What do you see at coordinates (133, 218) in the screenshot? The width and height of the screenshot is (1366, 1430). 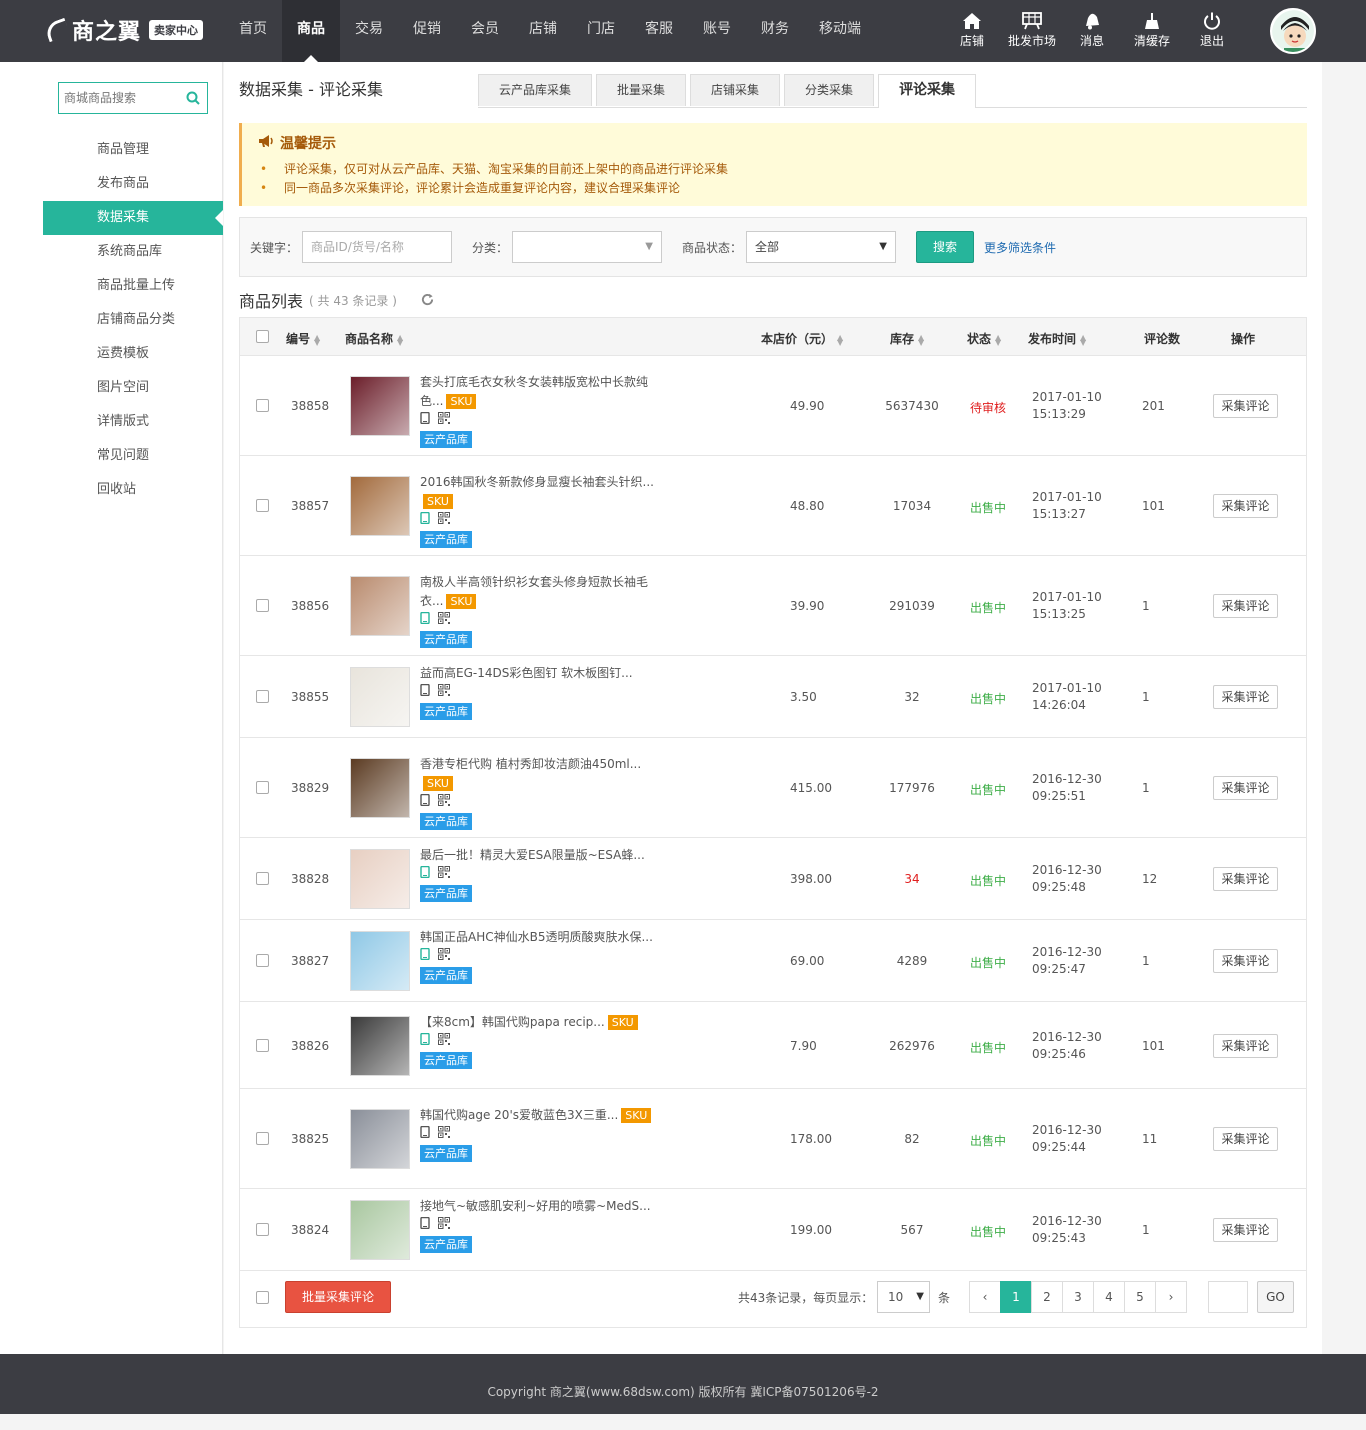 I see `sidebar-item: 数据采集` at bounding box center [133, 218].